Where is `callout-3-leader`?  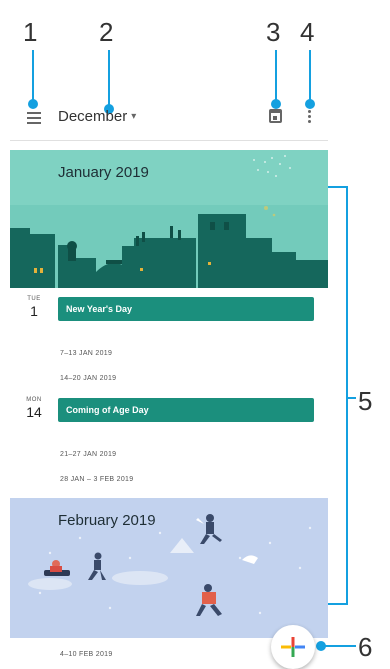
callout-3-leader is located at coordinates (276, 76).